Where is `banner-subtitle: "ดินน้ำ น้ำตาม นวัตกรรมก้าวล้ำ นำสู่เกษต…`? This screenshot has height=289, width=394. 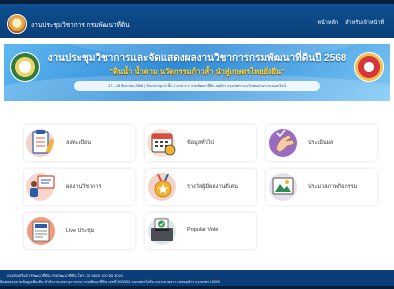
banner-subtitle: "ดินน้ำ น้ำตาม นวัตกรรมก้าวล้ำ นำสู่เกษต… is located at coordinates (197, 71).